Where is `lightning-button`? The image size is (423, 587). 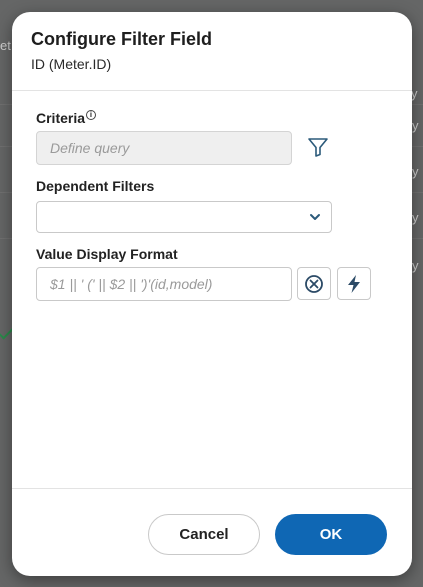
lightning-button is located at coordinates (354, 283).